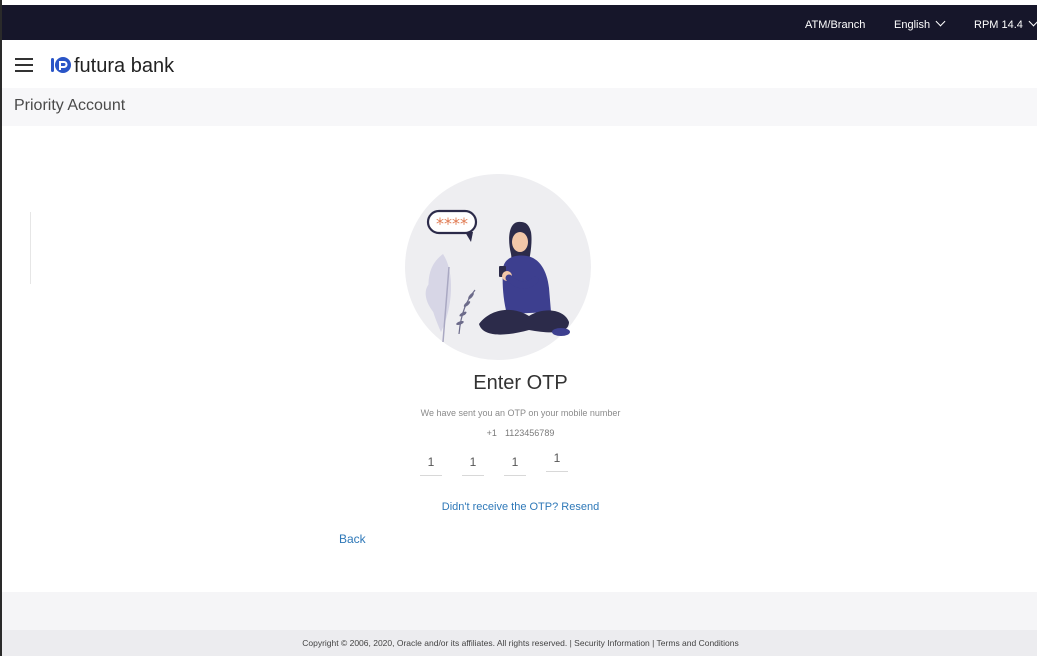  I want to click on country-code: +1, so click(491, 433).